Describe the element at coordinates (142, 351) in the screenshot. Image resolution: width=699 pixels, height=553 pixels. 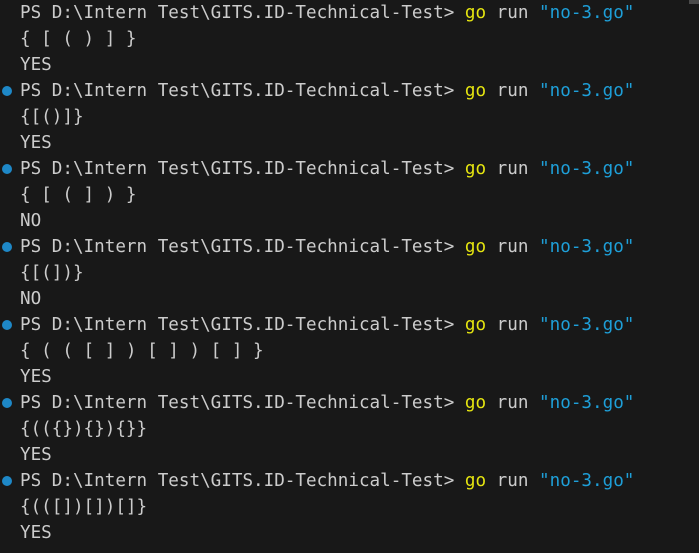
I see `output-line-input: { ( ( [ ] ) [ ] ) [ ] }` at that location.